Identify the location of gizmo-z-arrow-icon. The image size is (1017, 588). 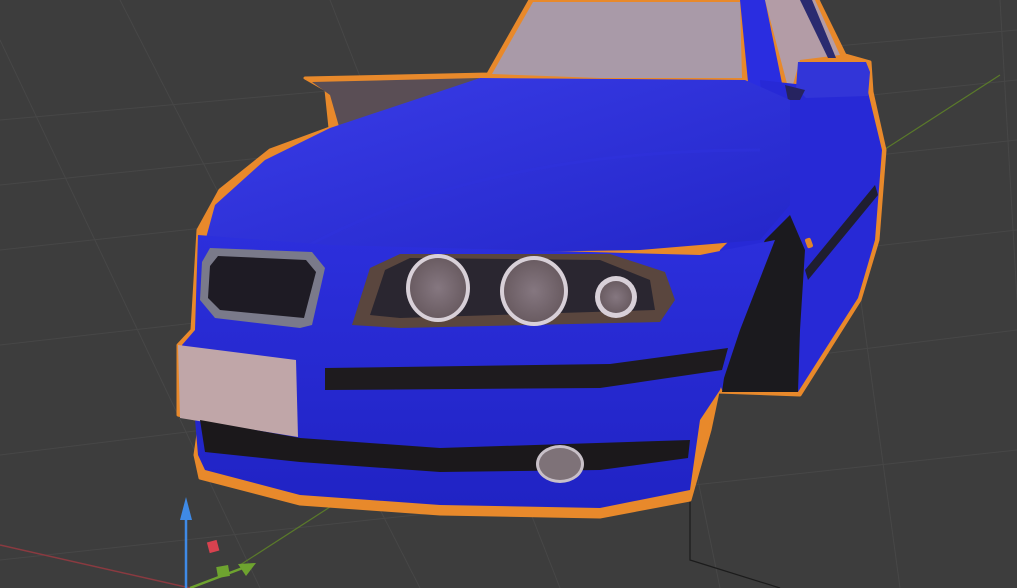
(186, 508).